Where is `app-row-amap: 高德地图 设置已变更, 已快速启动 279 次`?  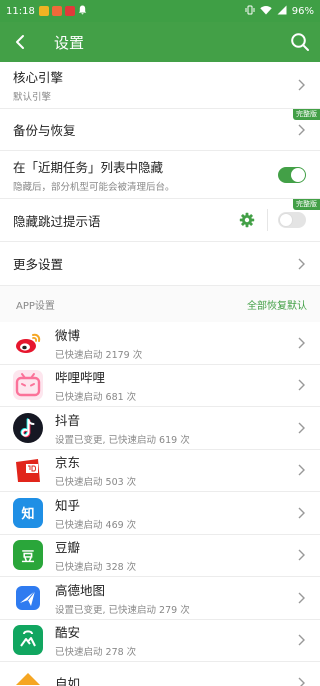 app-row-amap: 高德地图 设置已变更, 已快速启动 279 次 is located at coordinates (160, 598).